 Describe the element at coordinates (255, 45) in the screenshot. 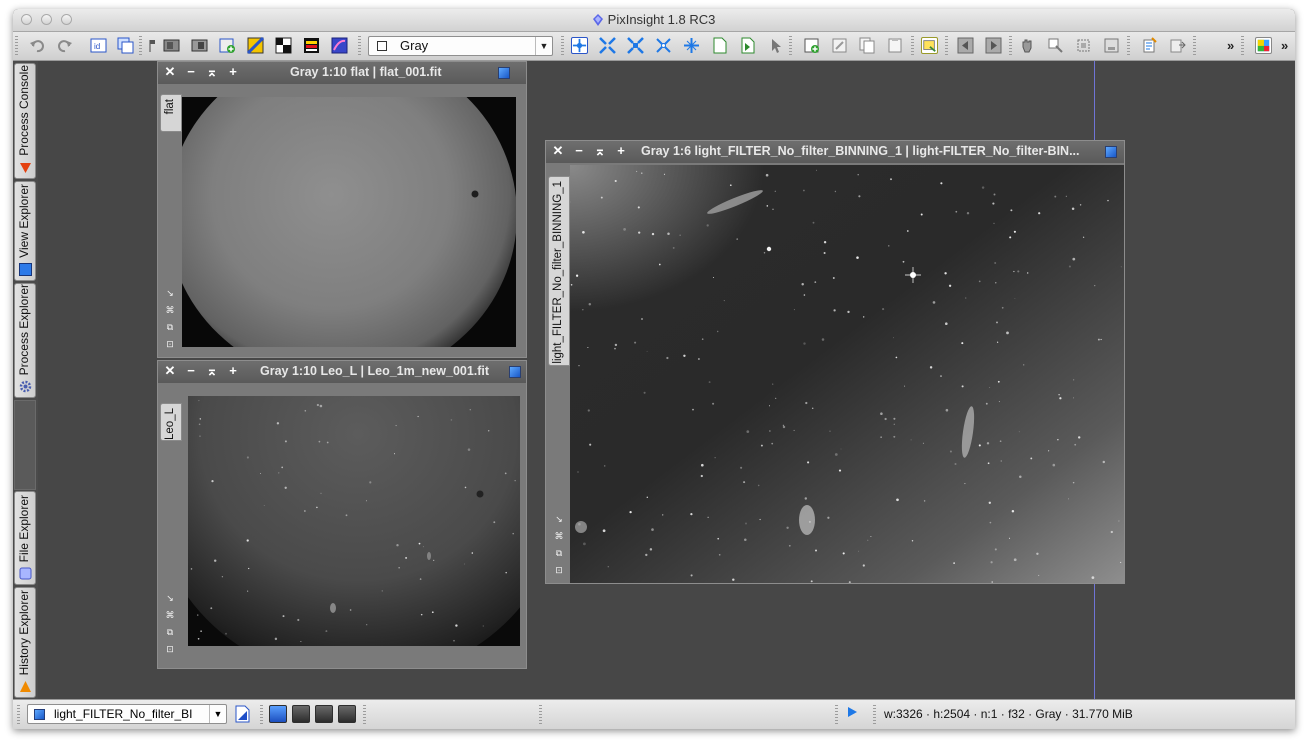

I see `stf-icon` at that location.